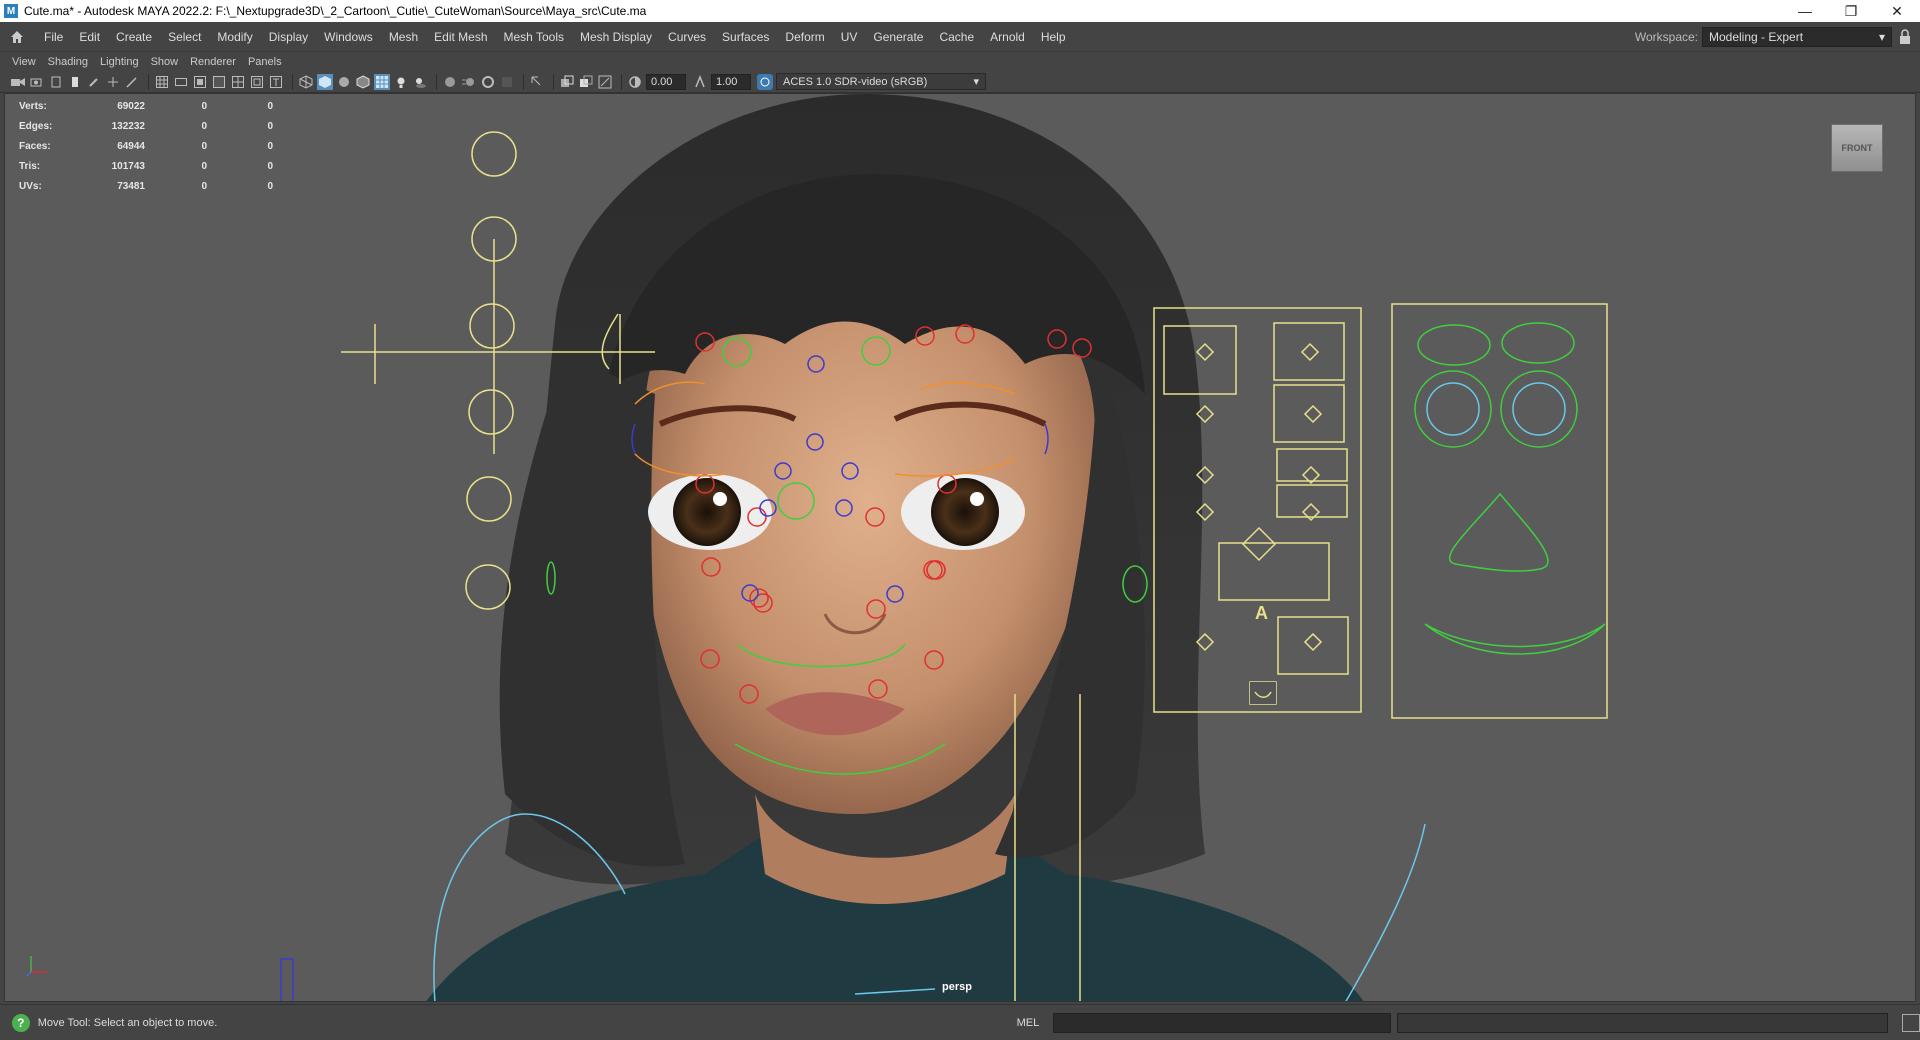 The width and height of the screenshot is (1920, 1040). What do you see at coordinates (700, 82) in the screenshot?
I see `gamma-icon` at bounding box center [700, 82].